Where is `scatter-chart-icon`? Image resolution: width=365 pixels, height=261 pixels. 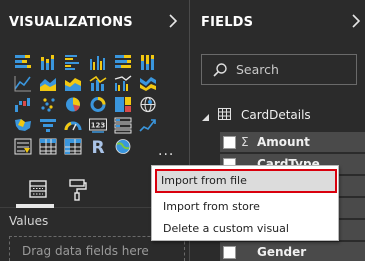
scatter-chart-icon is located at coordinates (48, 104).